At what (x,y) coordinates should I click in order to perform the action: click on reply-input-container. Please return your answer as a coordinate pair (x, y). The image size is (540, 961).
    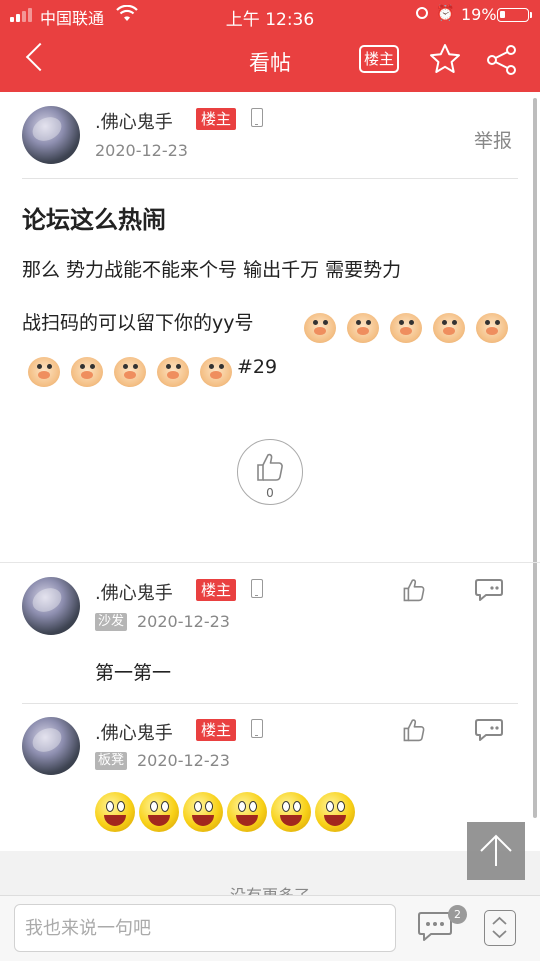
    Looking at the image, I should click on (205, 928).